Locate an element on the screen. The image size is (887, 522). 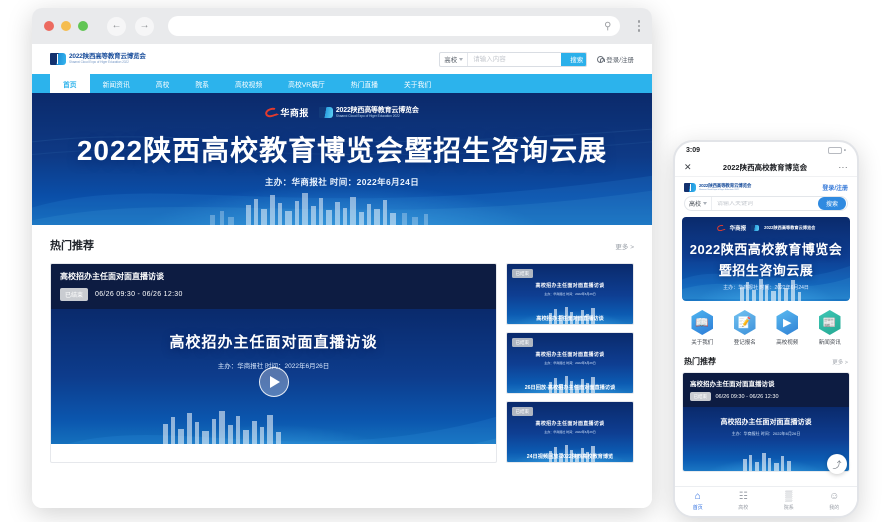
back-arrow-icon: ← is located at coordinates (116, 25).